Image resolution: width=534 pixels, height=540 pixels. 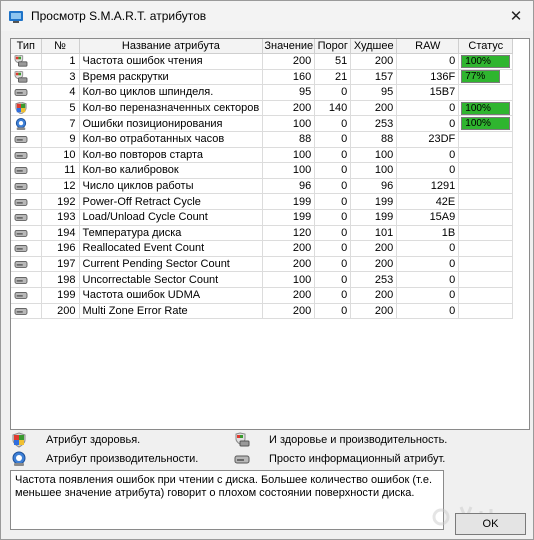 What do you see at coordinates (481, 77) in the screenshot?
I see `status-bar: 77%` at bounding box center [481, 77].